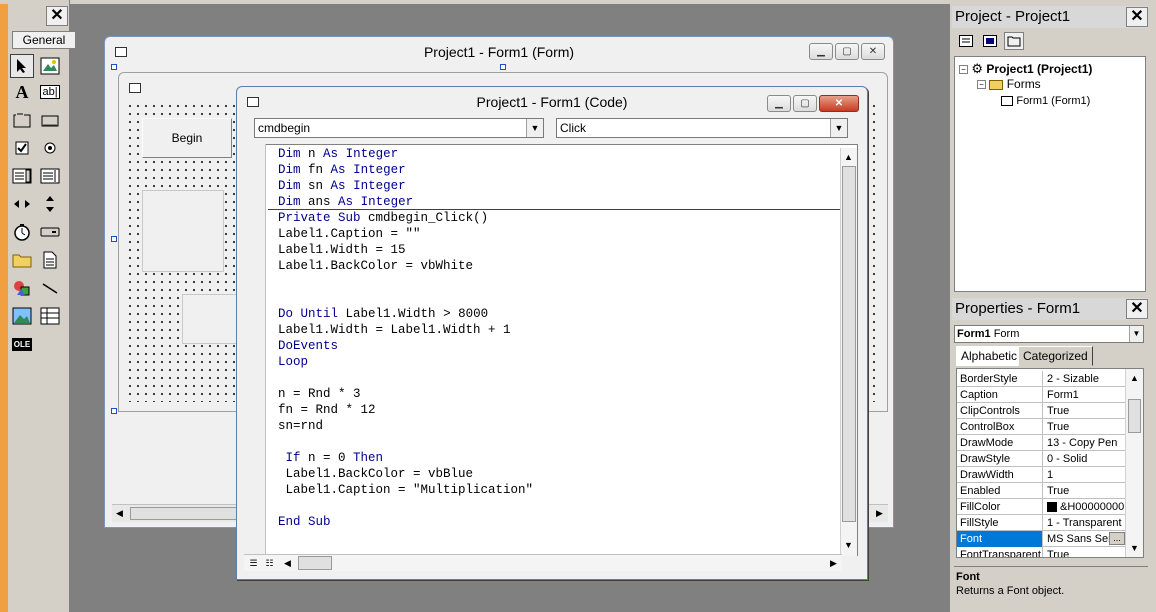 The image size is (1156, 612). I want to click on tab-alphabetic: Alphabetic, so click(989, 356).